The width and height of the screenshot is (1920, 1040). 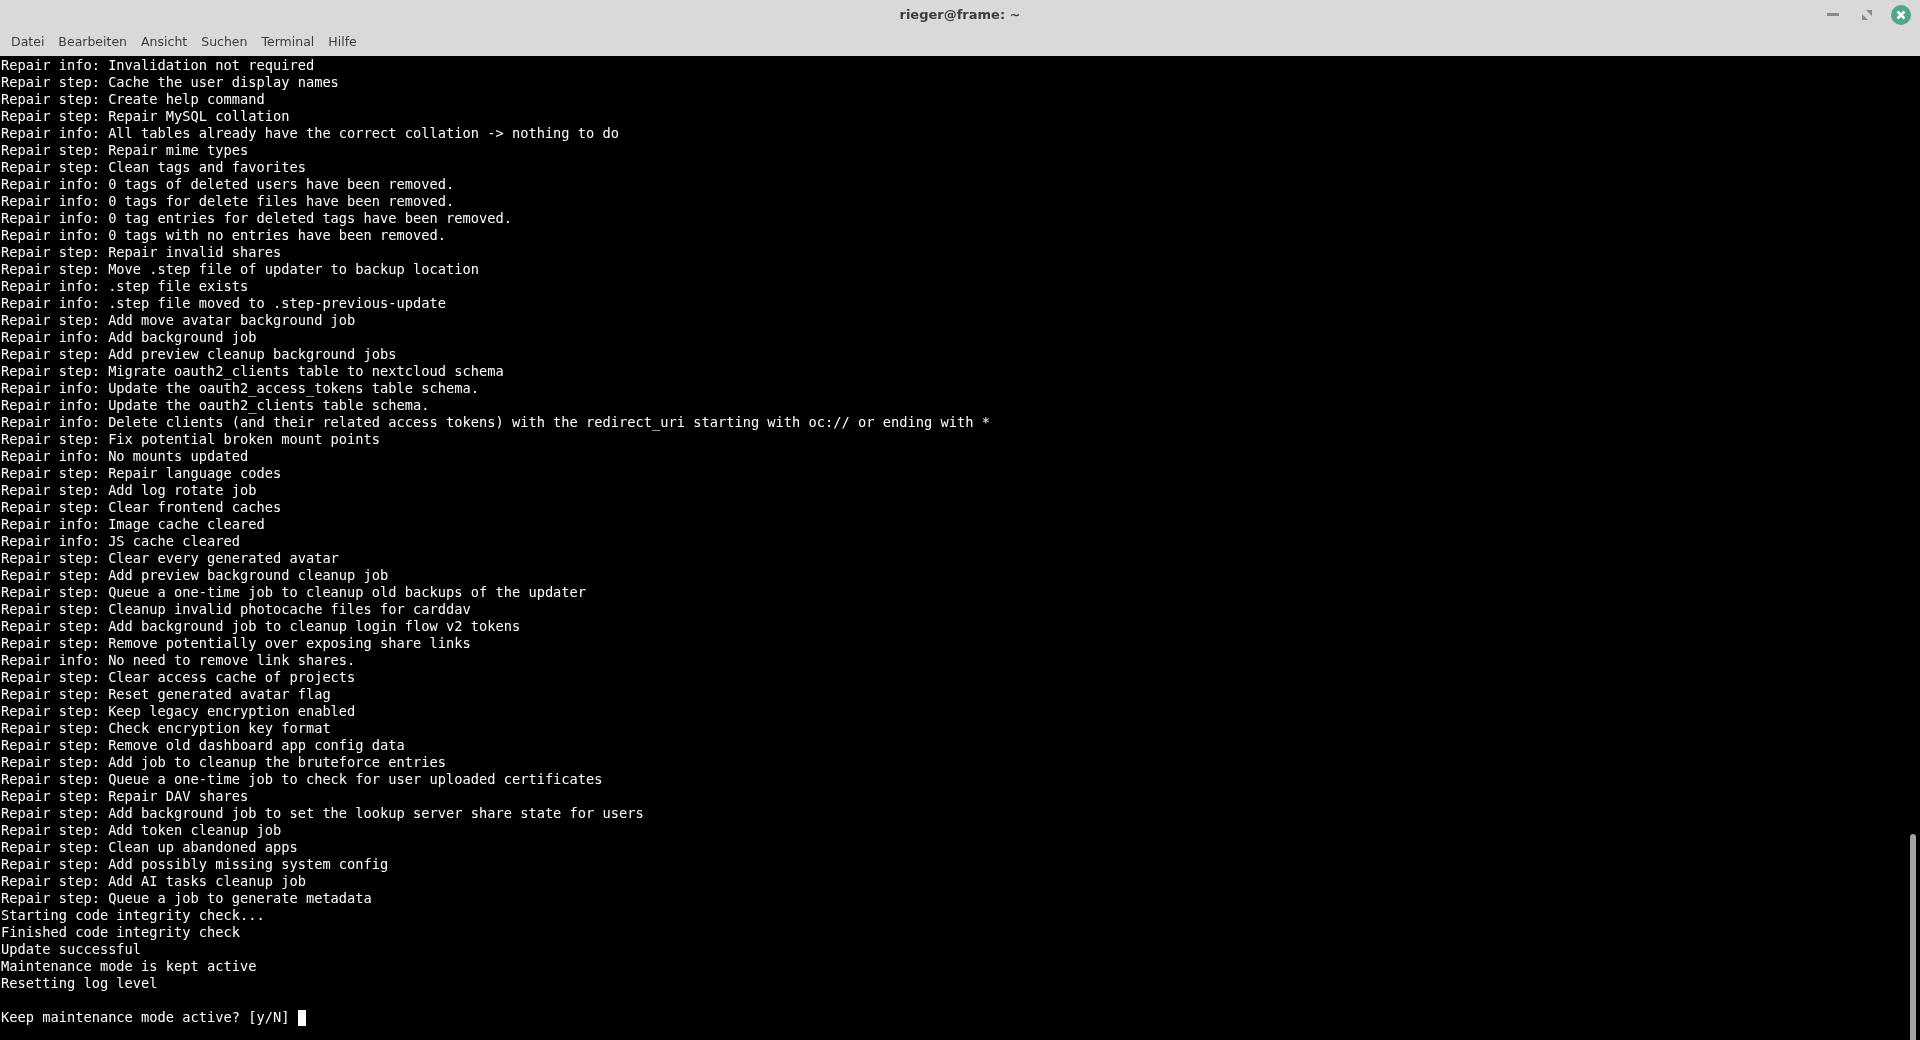 What do you see at coordinates (228, 201) in the screenshot?
I see `terminal-line: Repair info: 0 tags for delete files have been removed.` at bounding box center [228, 201].